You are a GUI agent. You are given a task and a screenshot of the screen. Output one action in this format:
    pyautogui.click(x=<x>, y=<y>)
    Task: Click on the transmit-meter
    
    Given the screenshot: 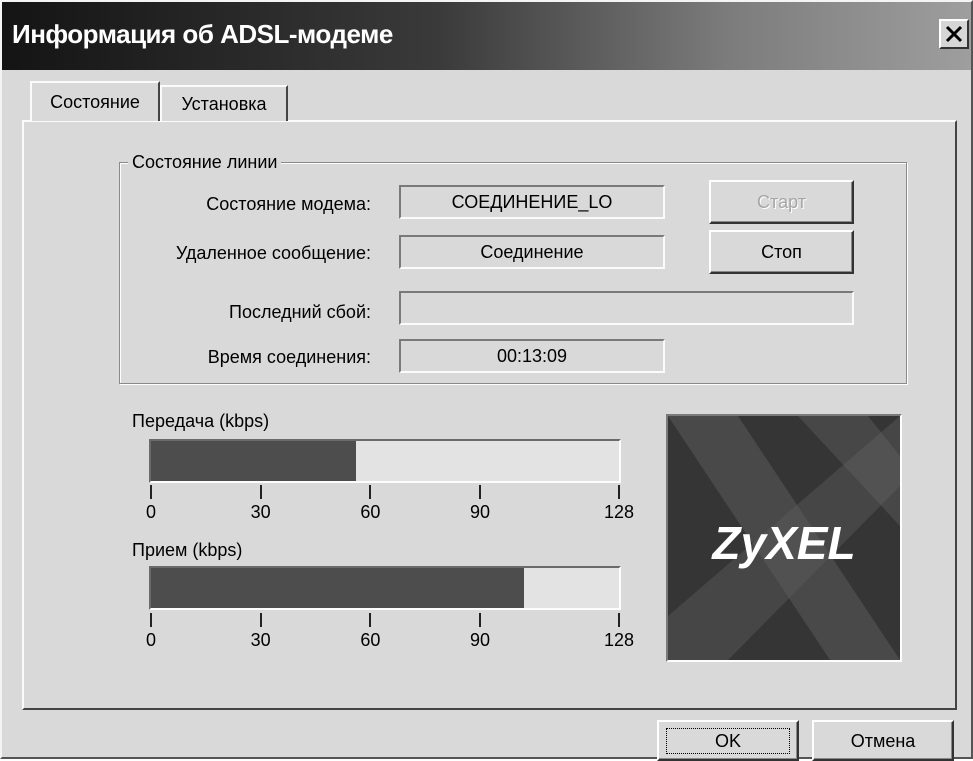 What is the action you would take?
    pyautogui.click(x=385, y=461)
    